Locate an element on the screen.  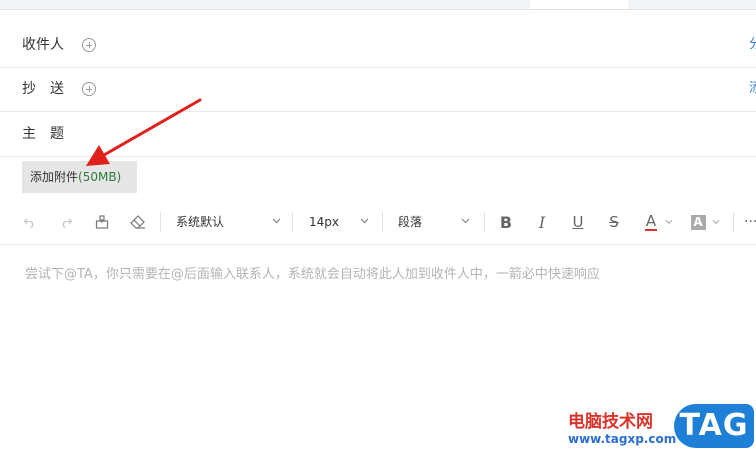
paragraph-select: 段落 is located at coordinates (435, 222).